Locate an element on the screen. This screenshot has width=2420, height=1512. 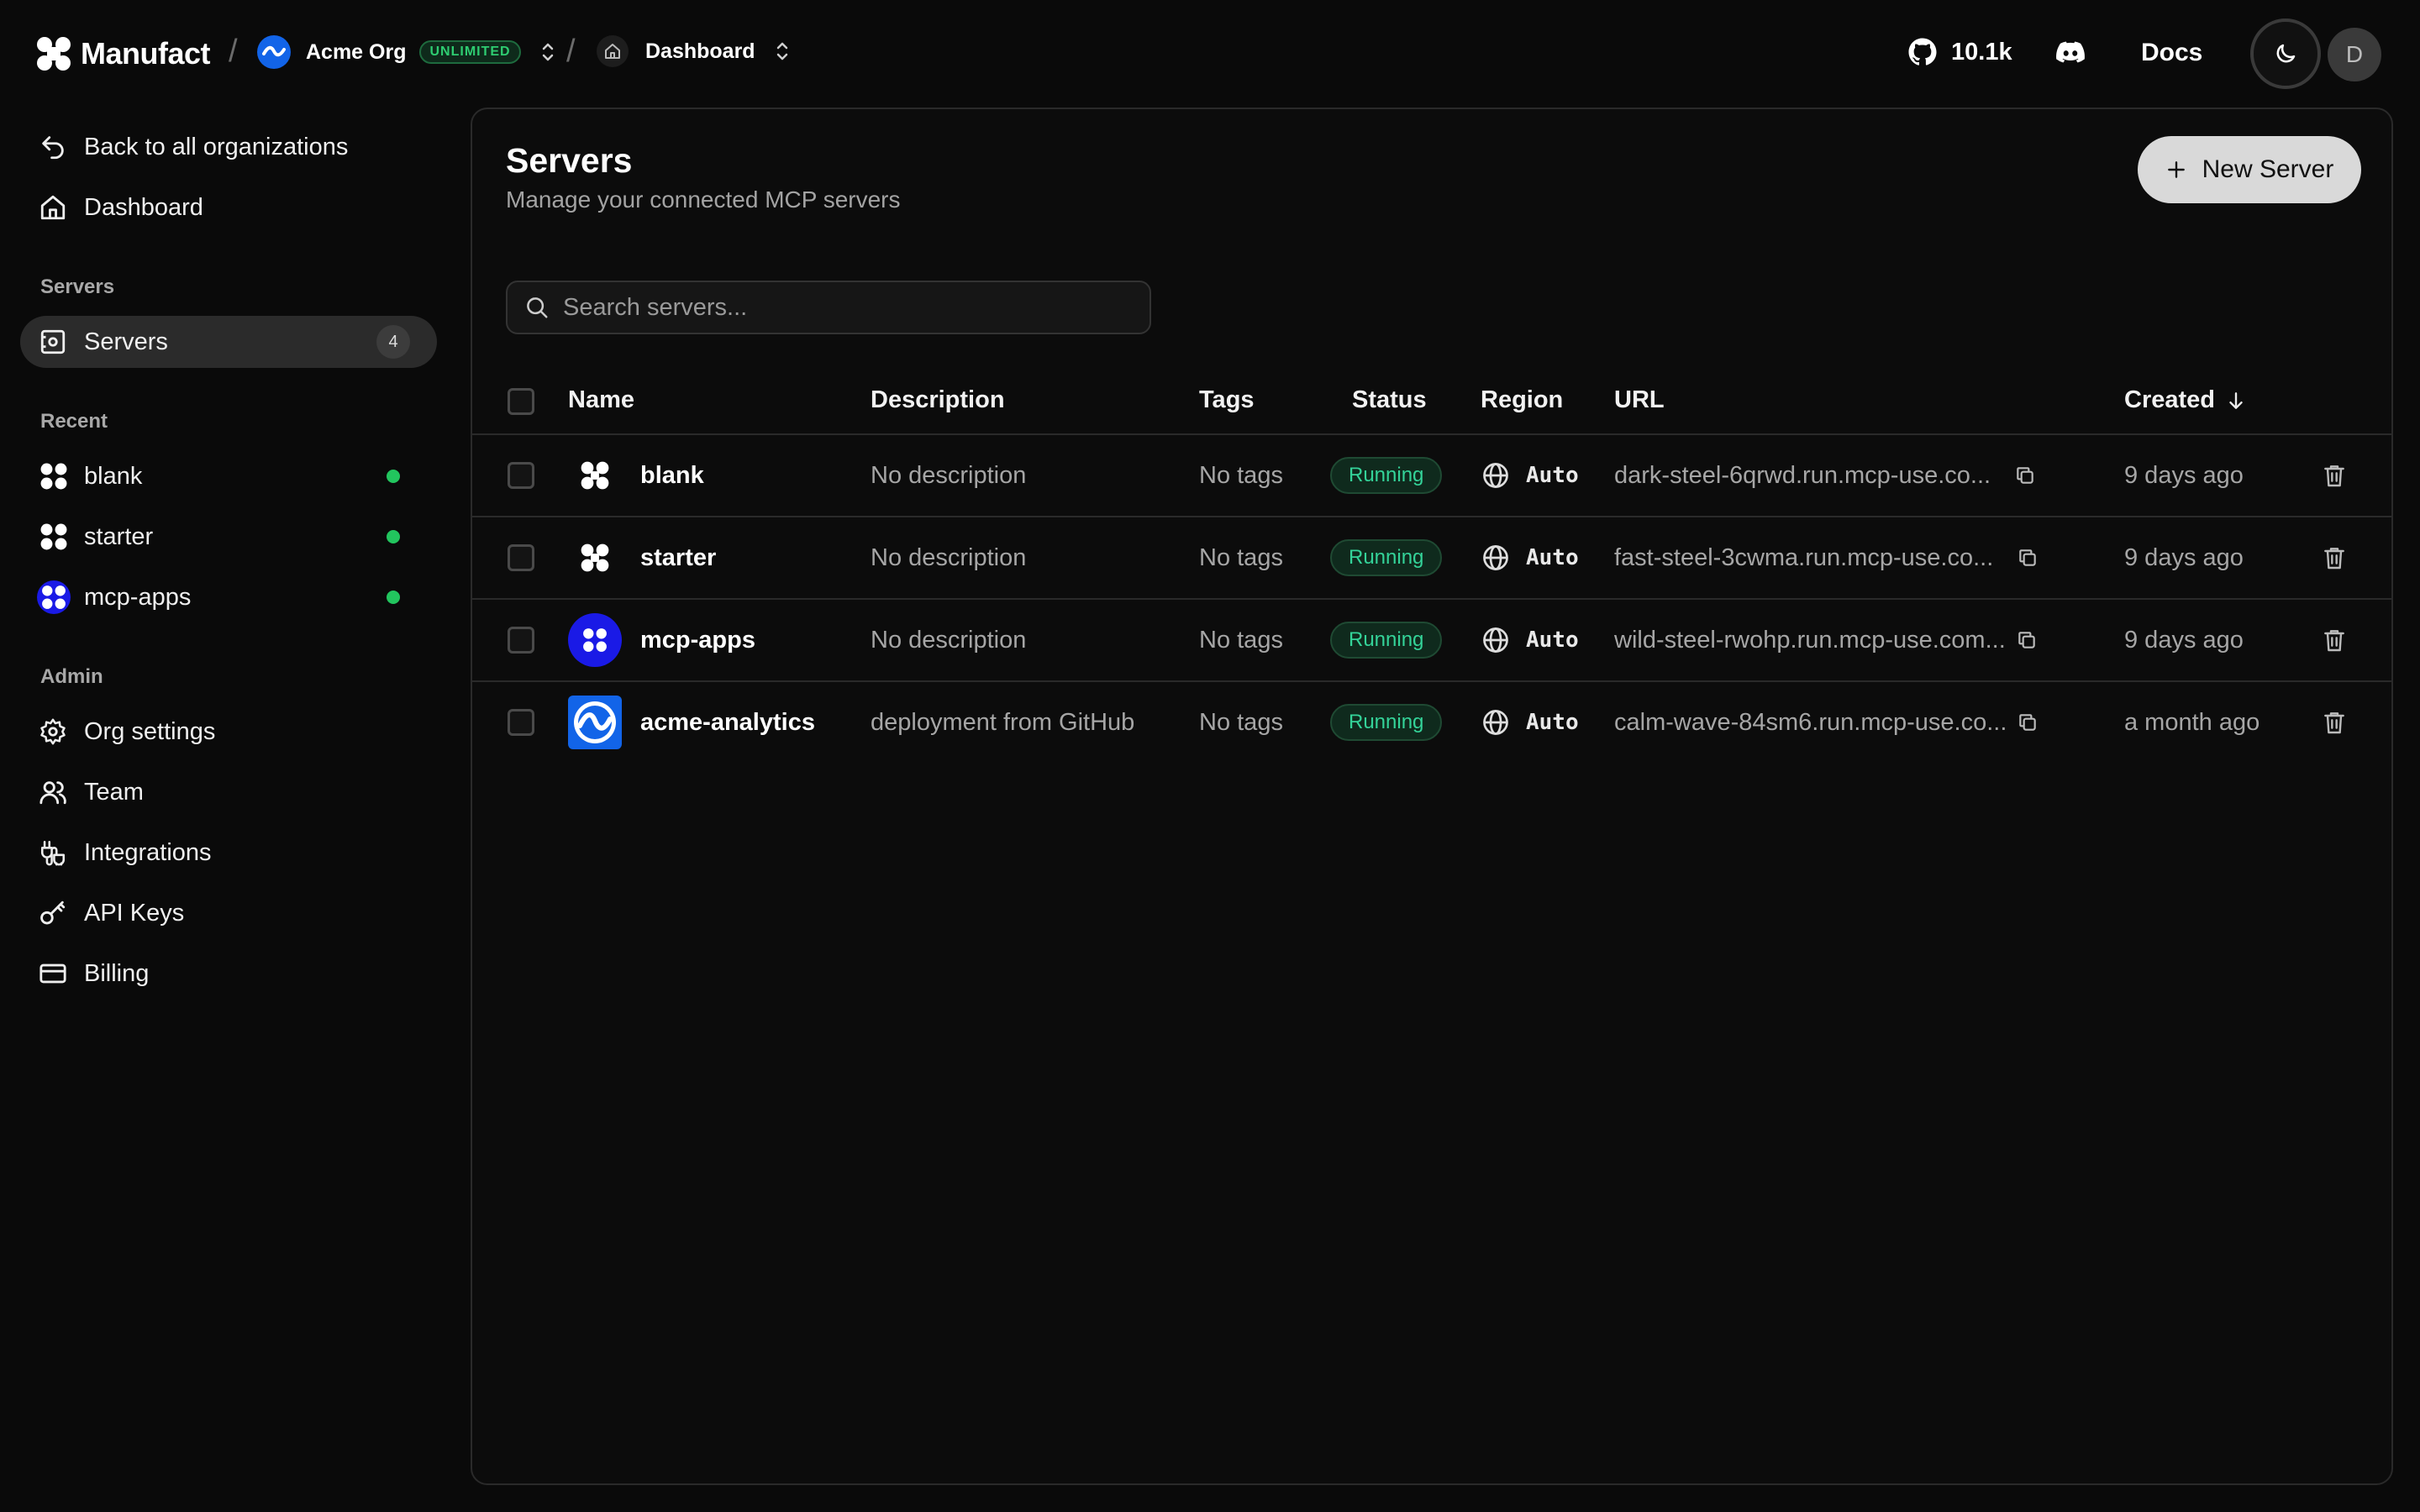
key-icon is located at coordinates (53, 912).